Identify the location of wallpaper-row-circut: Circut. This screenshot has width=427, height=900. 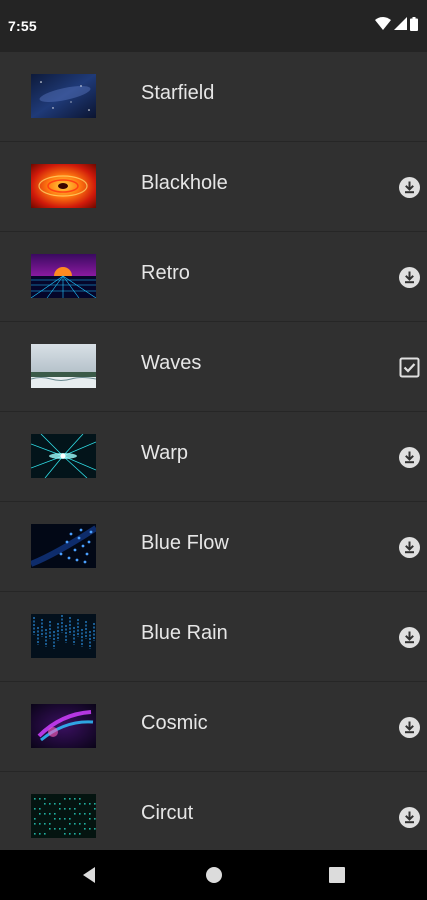
(213, 811).